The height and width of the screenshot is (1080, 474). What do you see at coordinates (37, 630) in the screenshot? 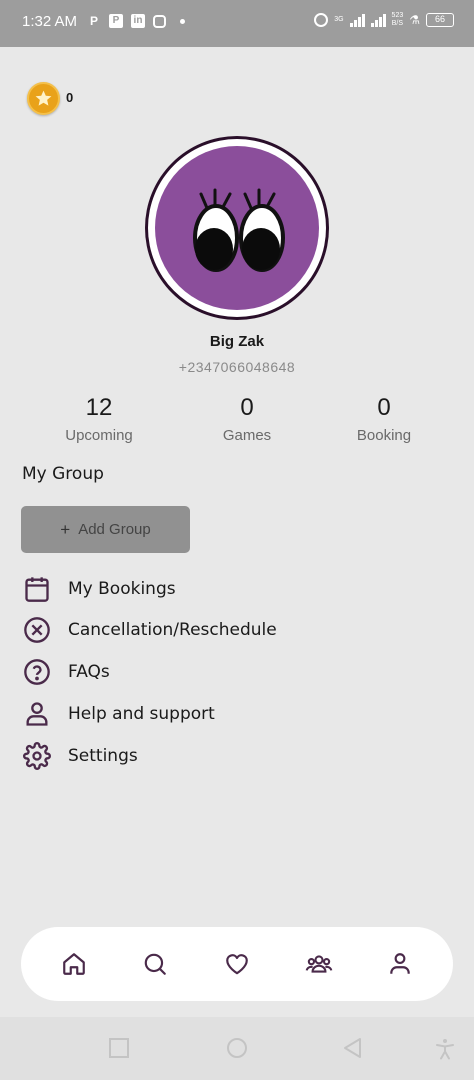
I see `close-circle-icon` at bounding box center [37, 630].